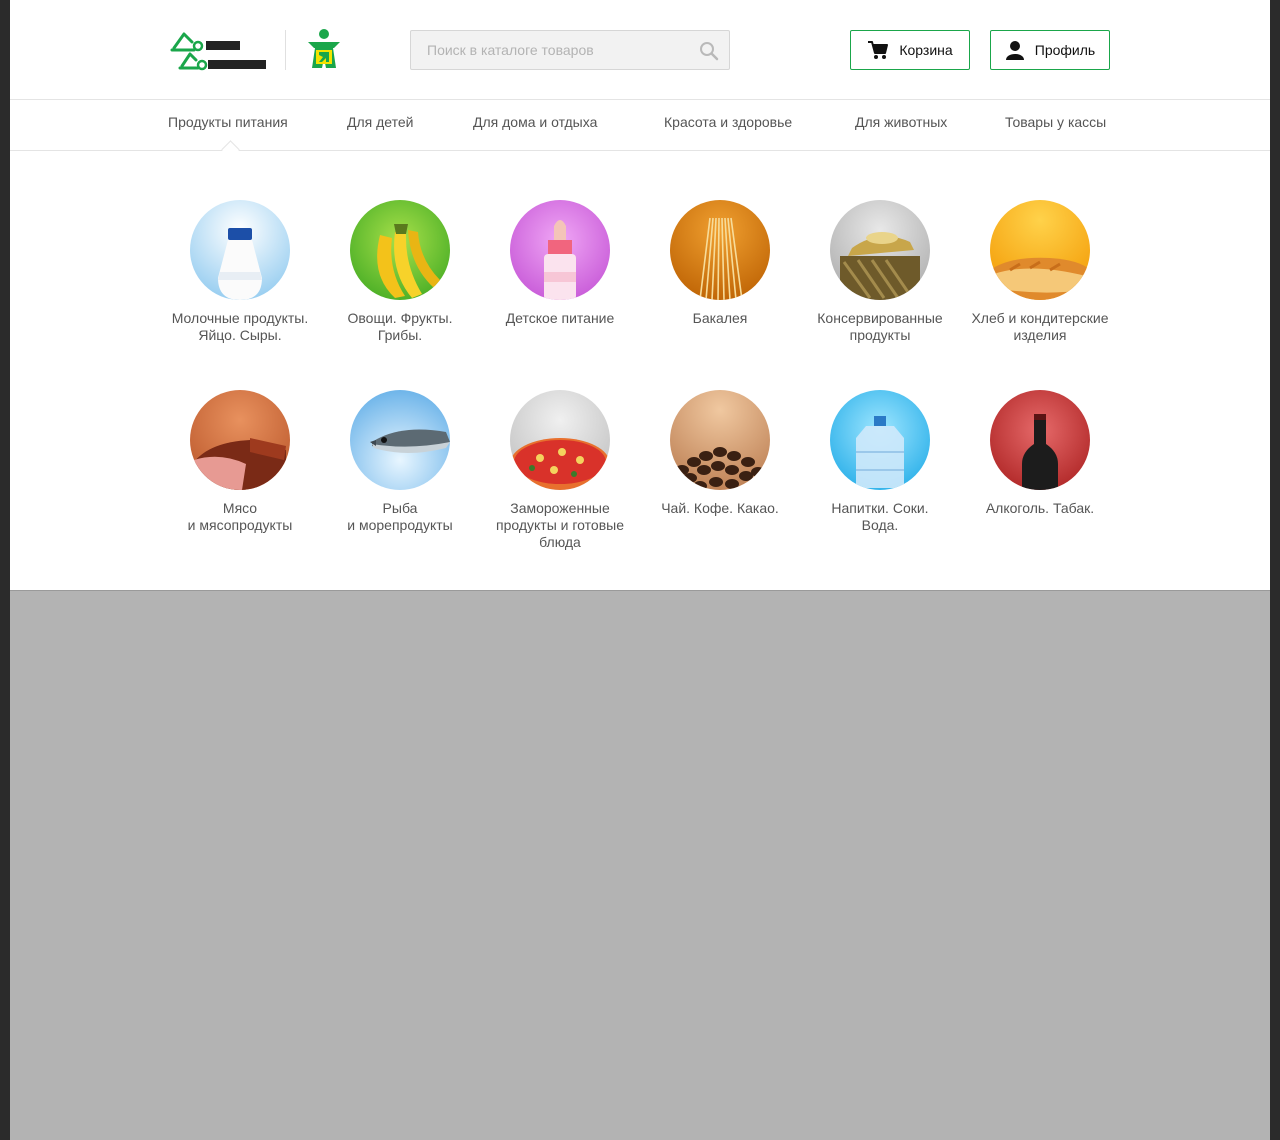 Image resolution: width=1280 pixels, height=1140 pixels. I want to click on category-label: Молочные продукты. Яйцо. Сыры., so click(240, 326).